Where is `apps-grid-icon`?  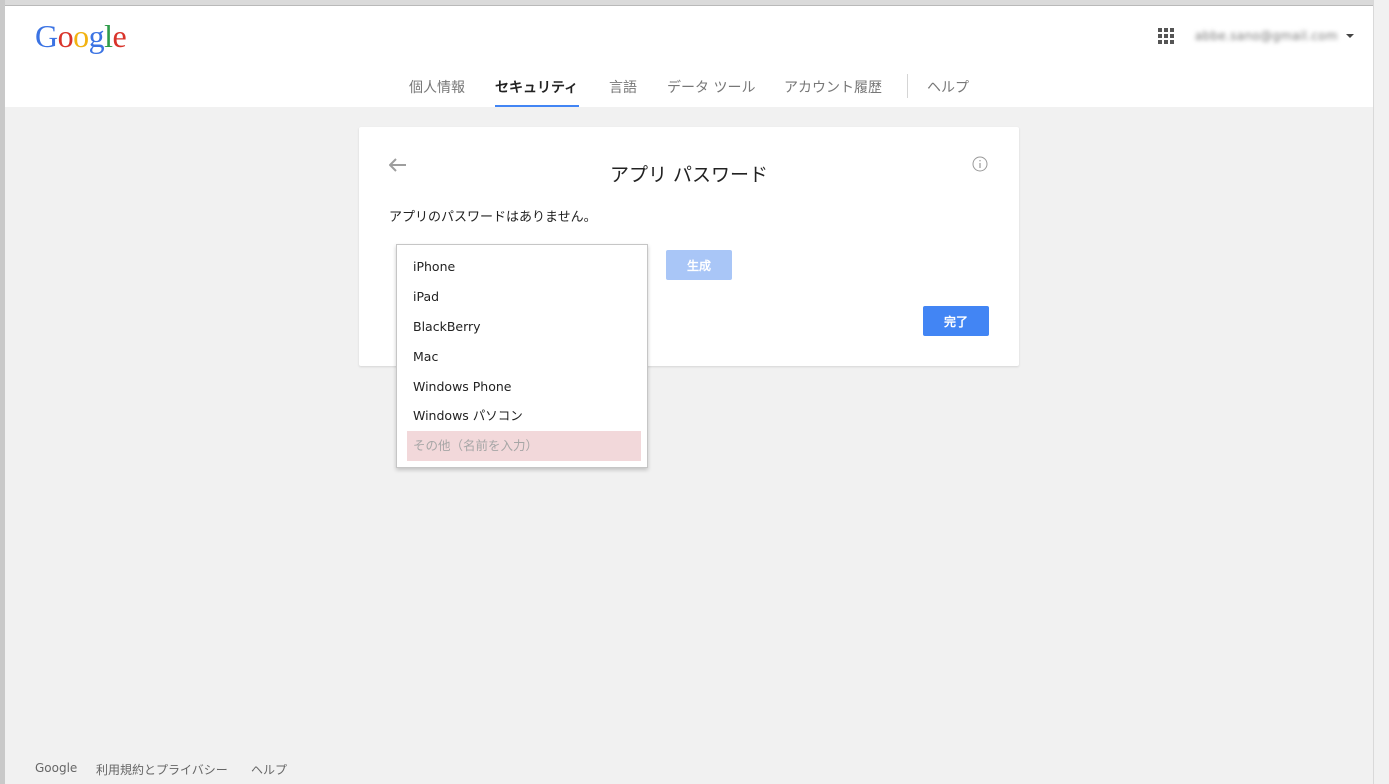 apps-grid-icon is located at coordinates (1166, 36).